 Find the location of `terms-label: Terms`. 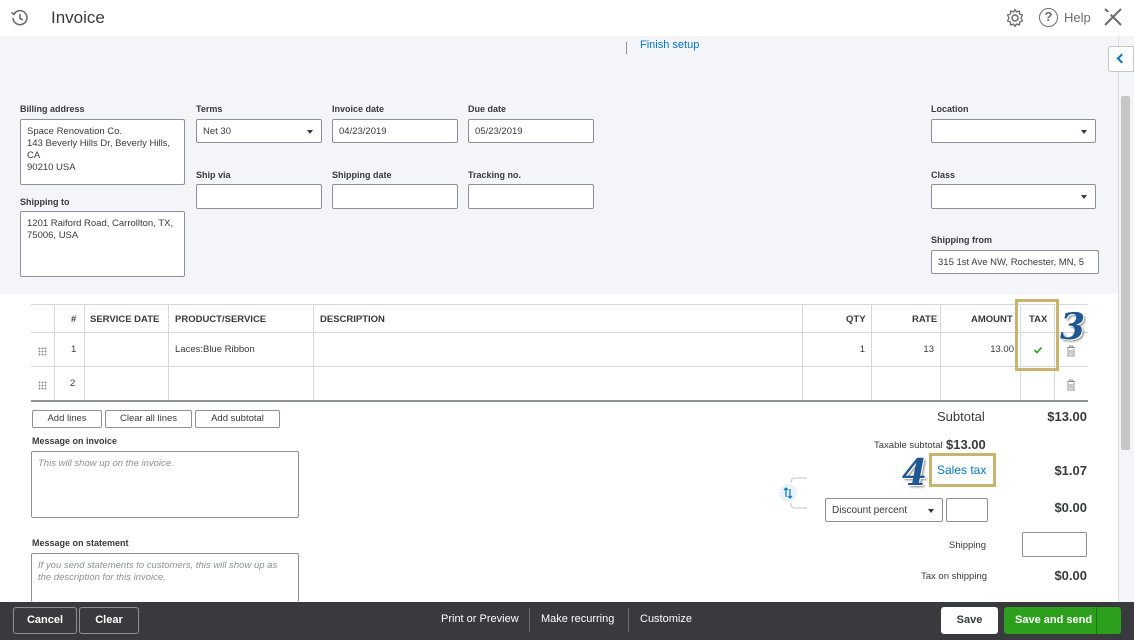

terms-label: Terms is located at coordinates (209, 109).